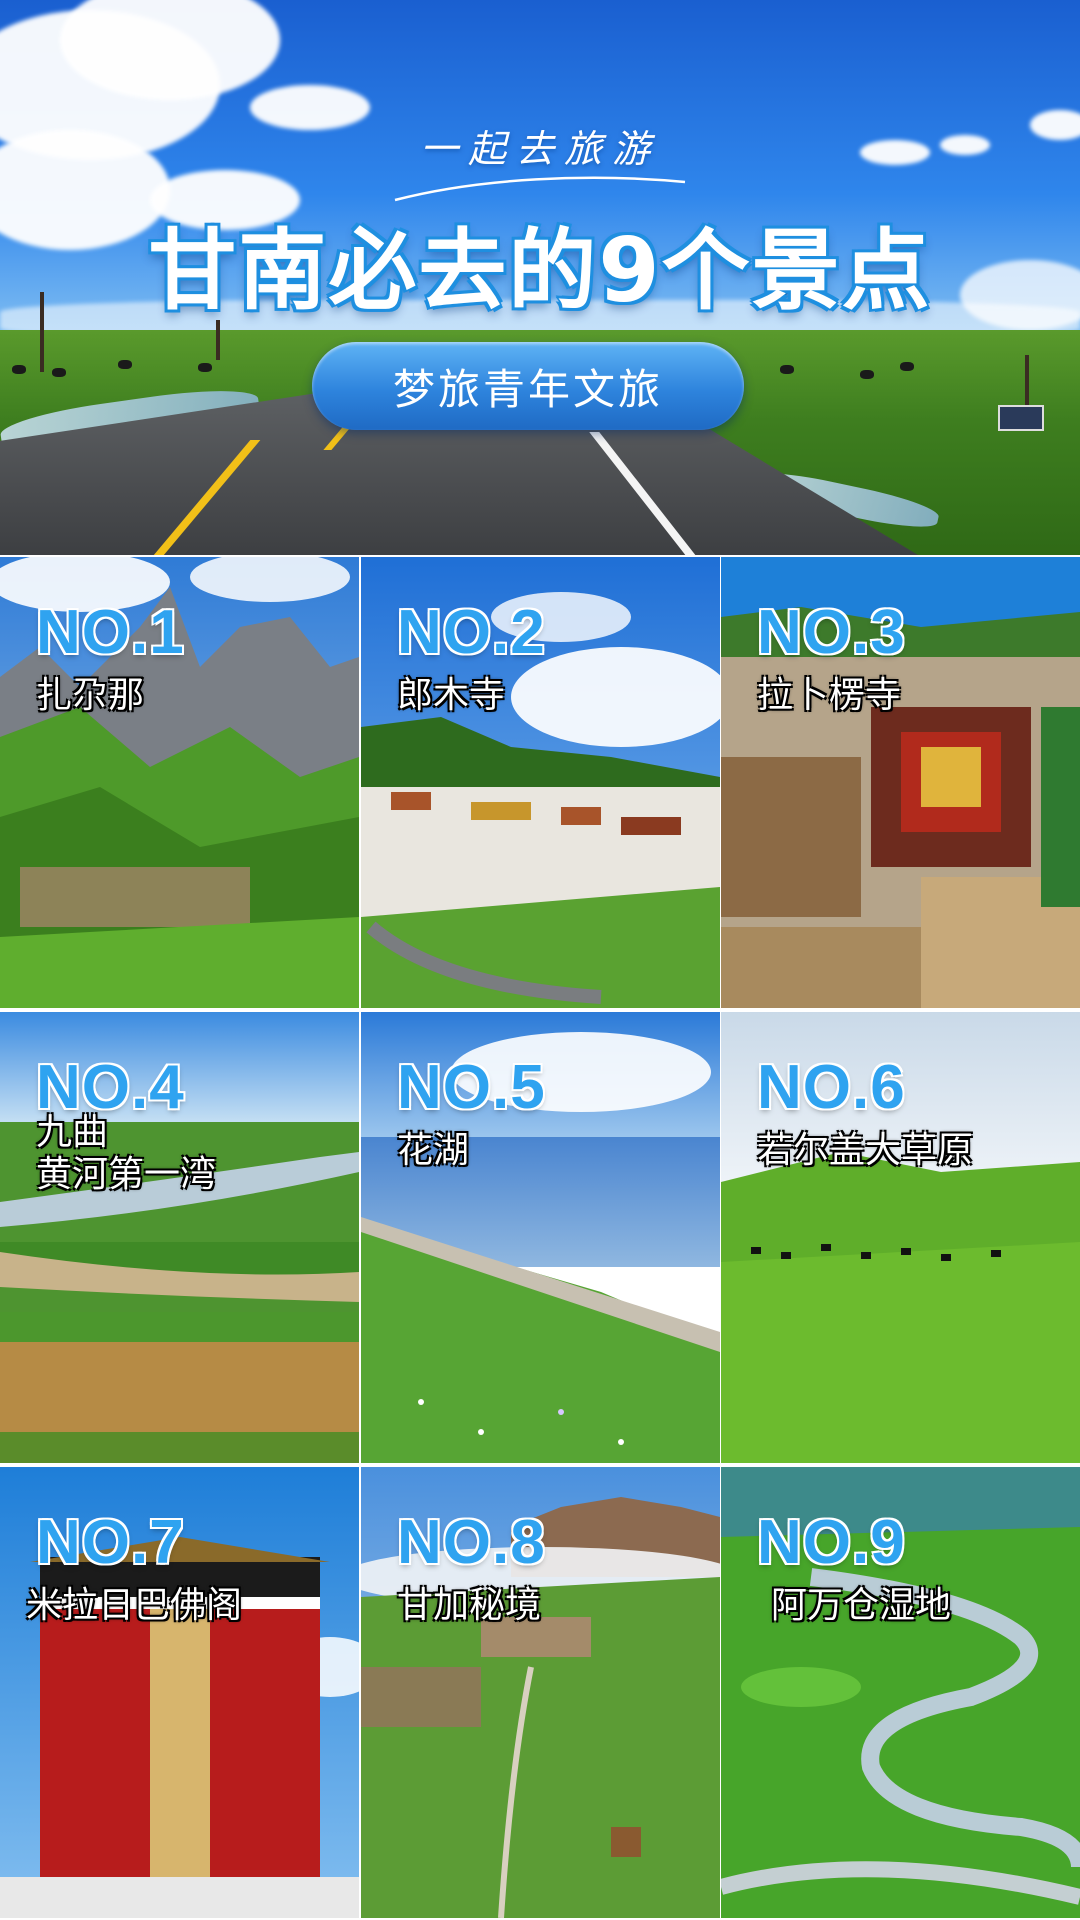  What do you see at coordinates (126, 1174) in the screenshot?
I see `spot-name-line2: 黄河第一湾` at bounding box center [126, 1174].